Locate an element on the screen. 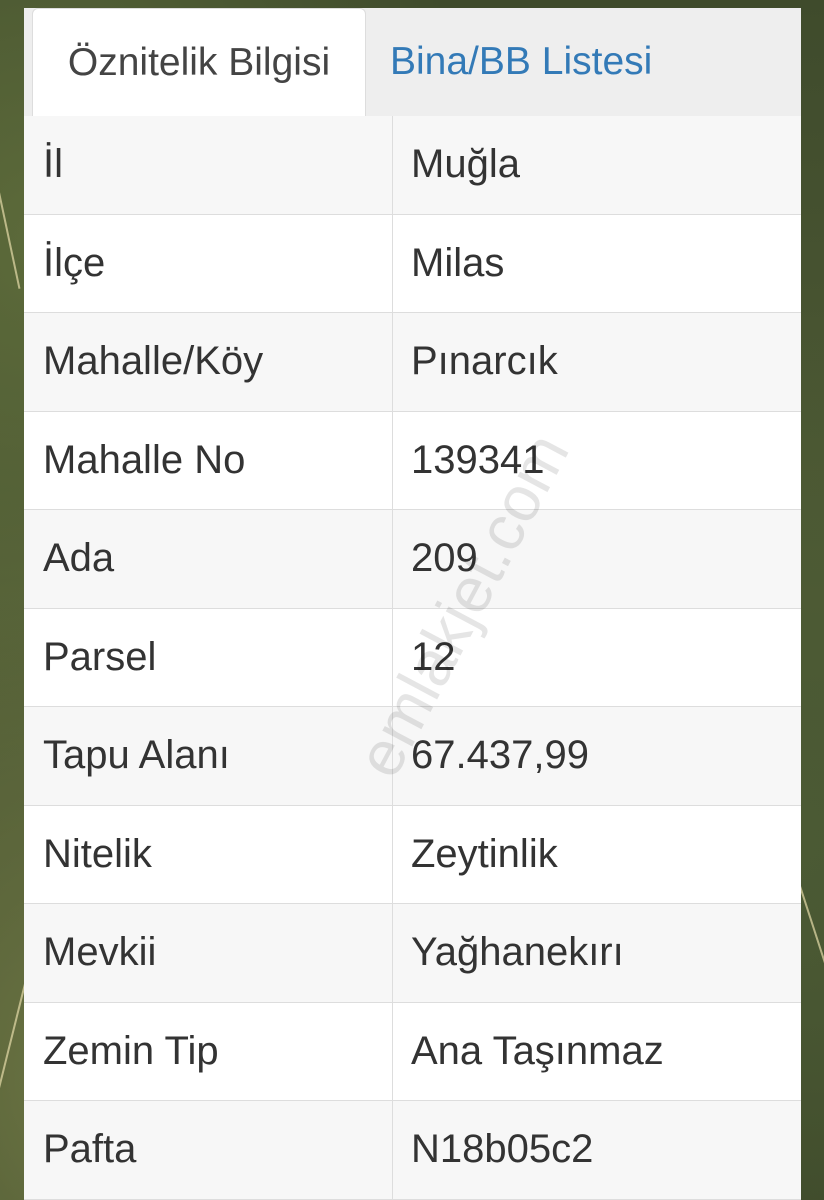  tab-label: Öznitelik Bilgisi is located at coordinates (199, 62).